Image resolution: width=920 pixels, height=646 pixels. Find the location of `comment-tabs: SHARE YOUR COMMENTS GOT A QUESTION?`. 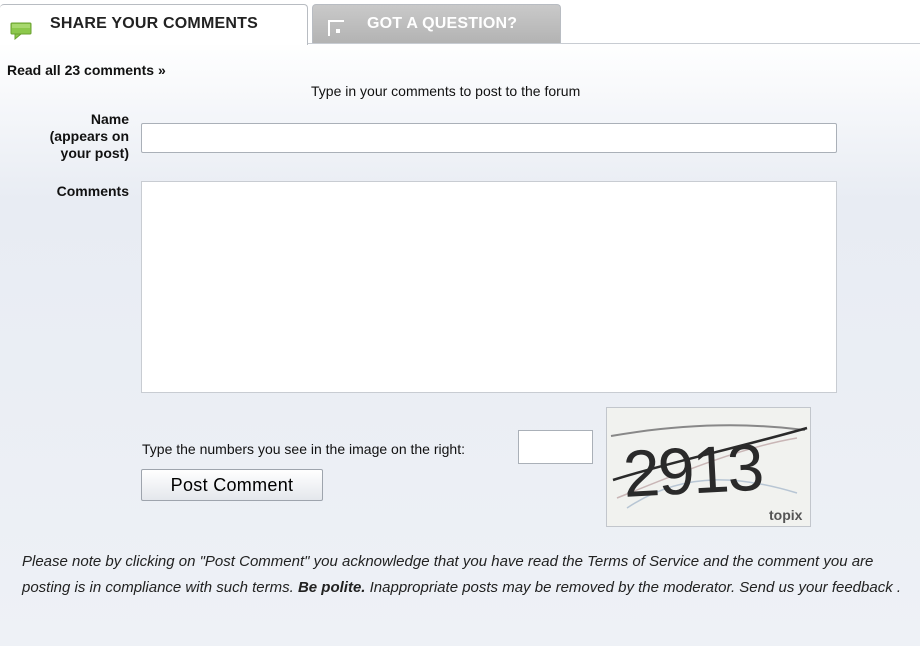

comment-tabs: SHARE YOUR COMMENTS GOT A QUESTION? is located at coordinates (460, 22).